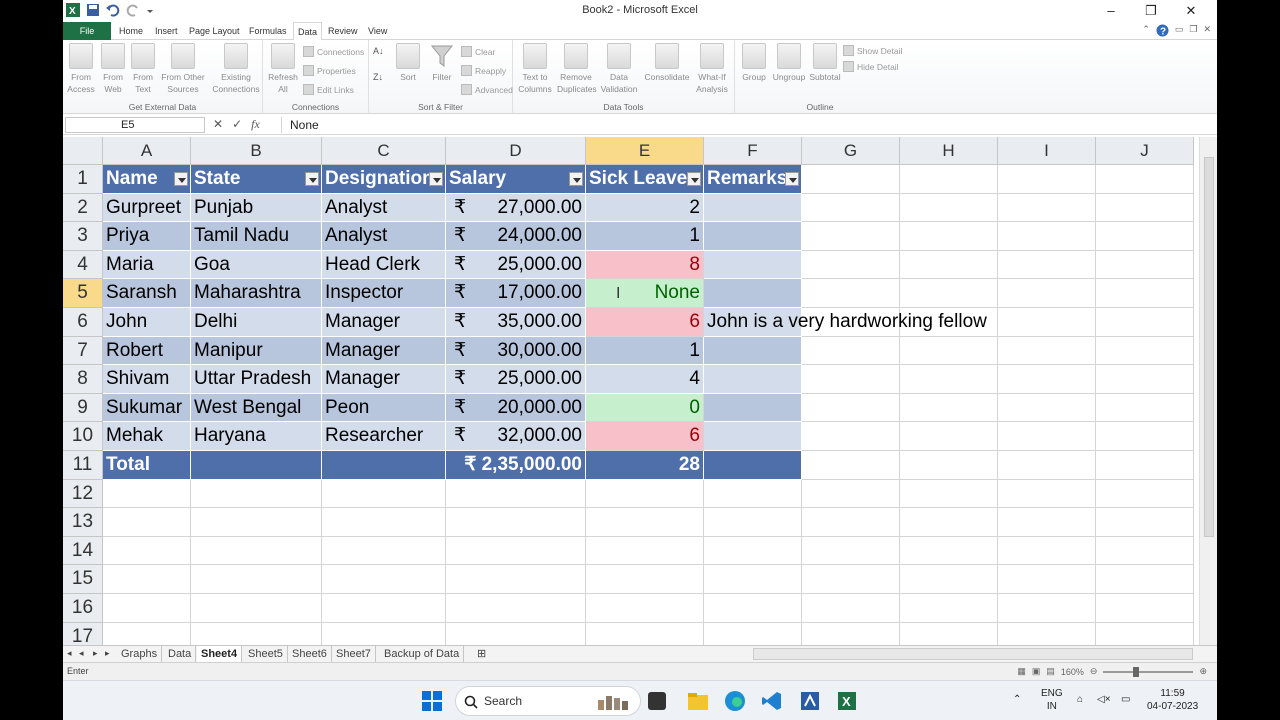 The height and width of the screenshot is (720, 1280). Describe the element at coordinates (83, 579) in the screenshot. I see `row-header-15: 15` at that location.